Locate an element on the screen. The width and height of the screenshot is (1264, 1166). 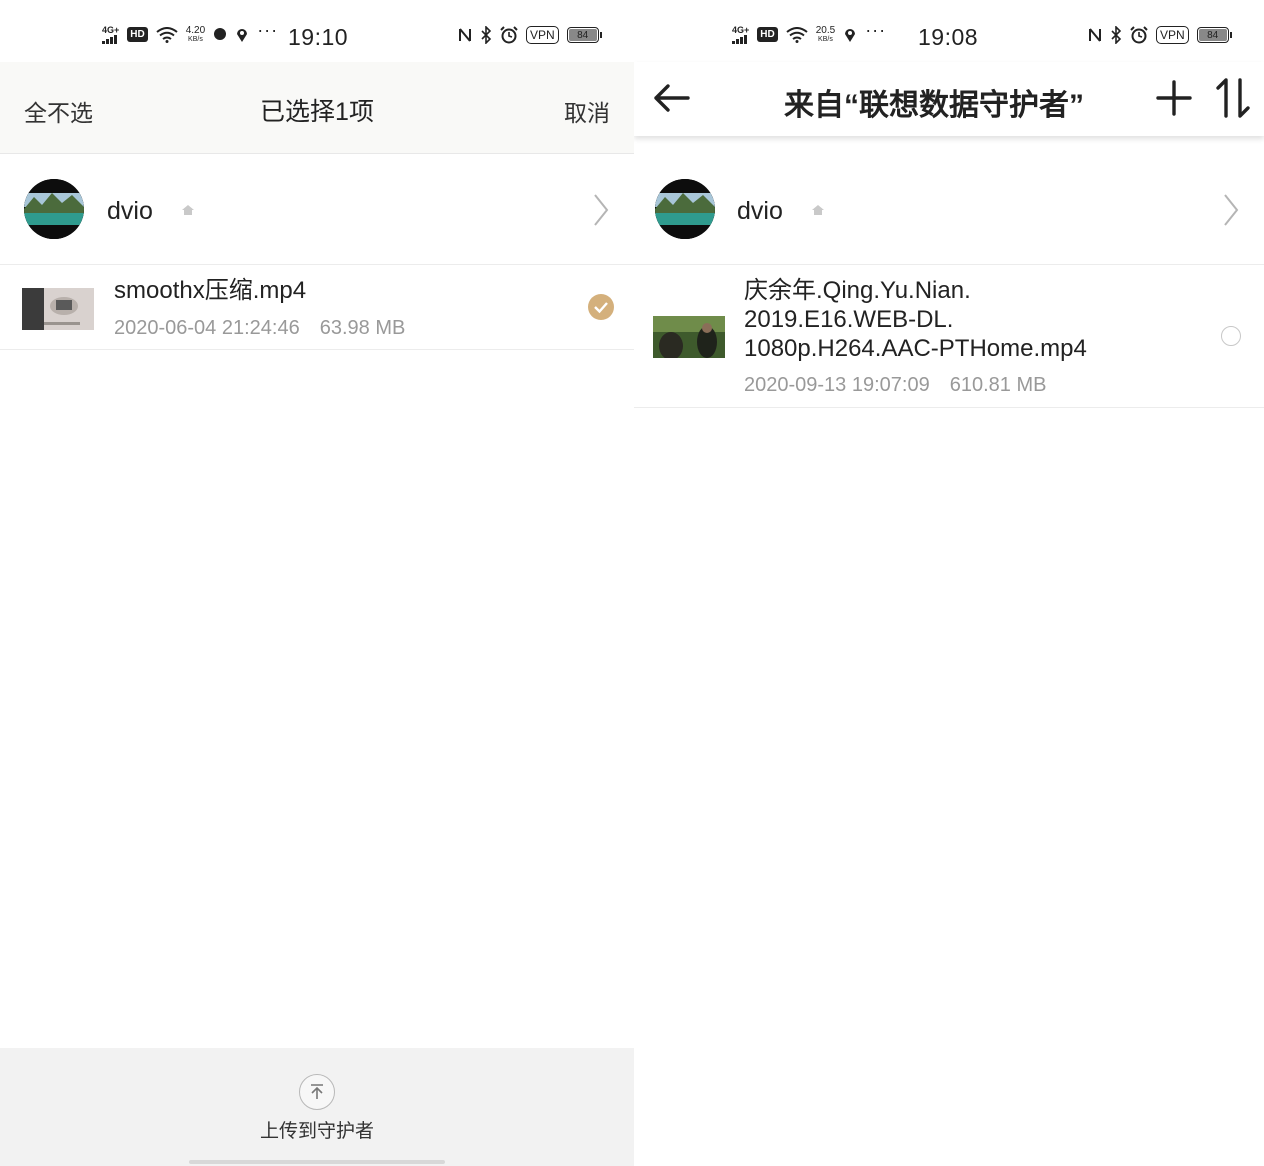
nav-header: 来自“联想数据守护者” is located at coordinates (949, 99).